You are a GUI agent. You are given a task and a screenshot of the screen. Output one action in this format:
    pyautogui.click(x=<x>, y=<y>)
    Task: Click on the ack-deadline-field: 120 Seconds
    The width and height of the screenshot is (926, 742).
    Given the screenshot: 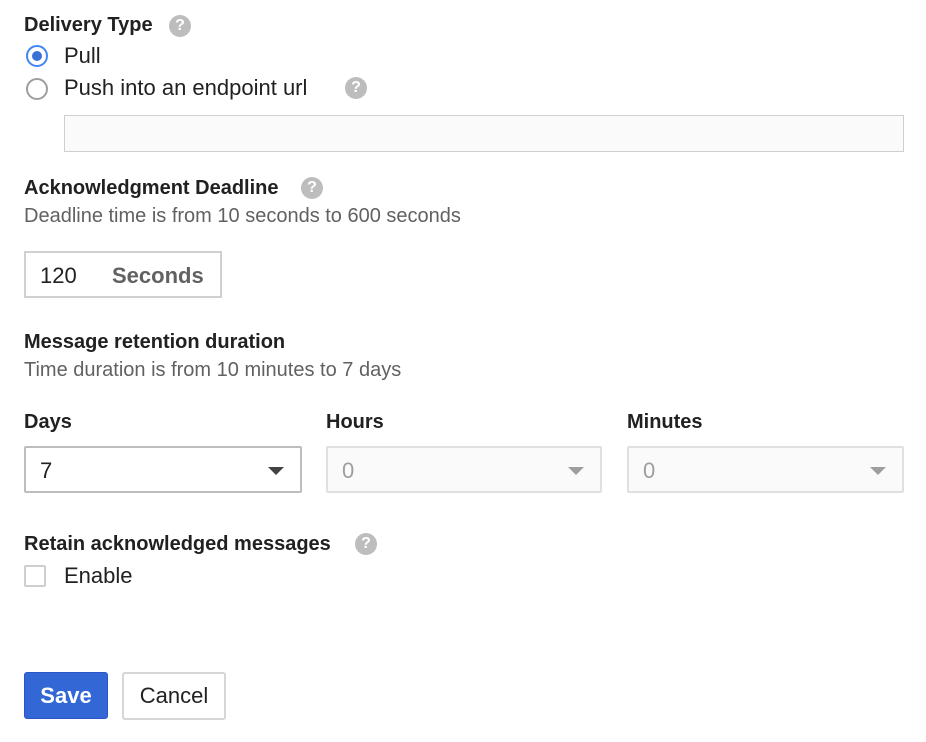 What is the action you would take?
    pyautogui.click(x=123, y=274)
    